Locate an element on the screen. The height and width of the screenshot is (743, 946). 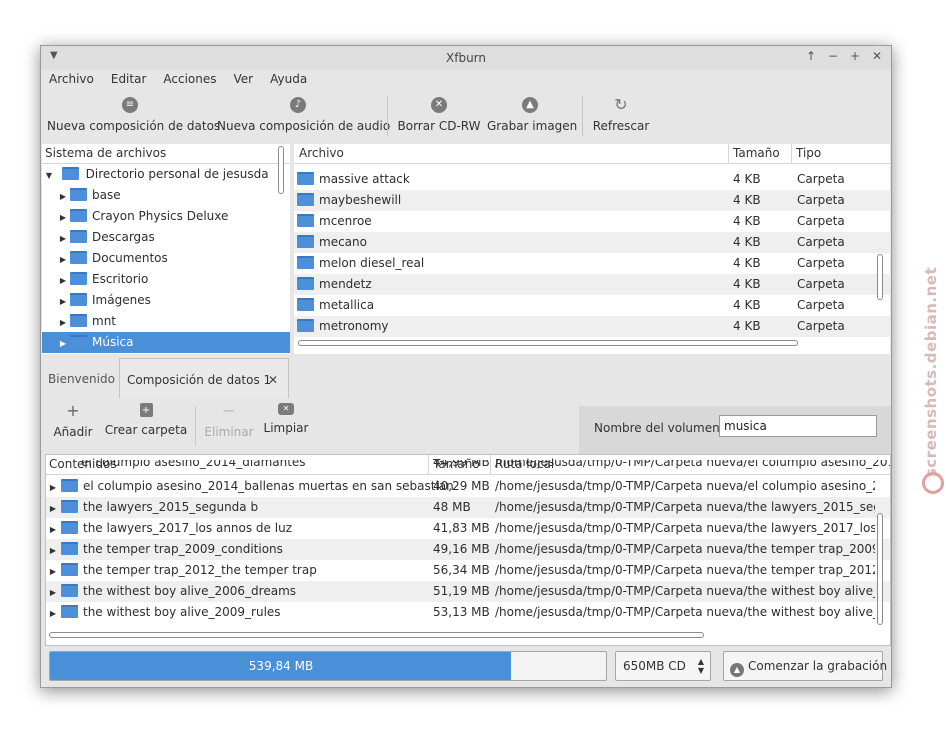
volume-name-input is located at coordinates (798, 426).